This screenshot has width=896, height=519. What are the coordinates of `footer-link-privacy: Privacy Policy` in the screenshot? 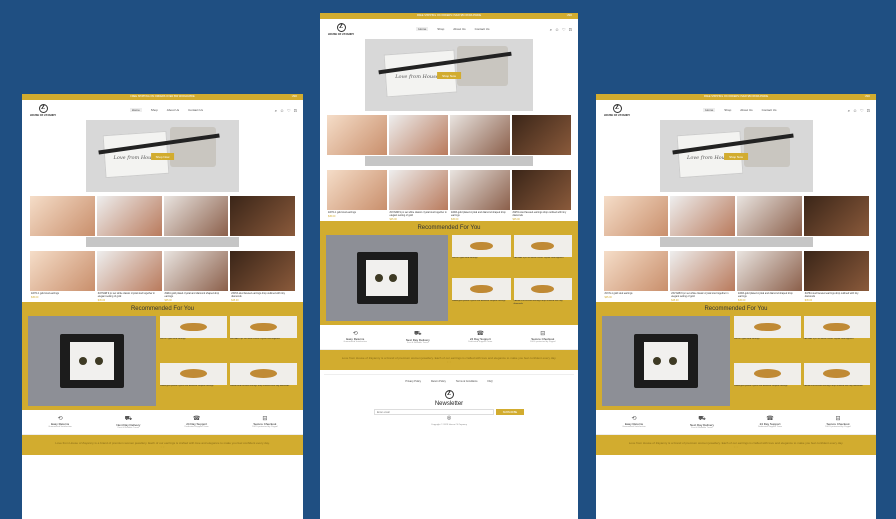 It's located at (413, 381).